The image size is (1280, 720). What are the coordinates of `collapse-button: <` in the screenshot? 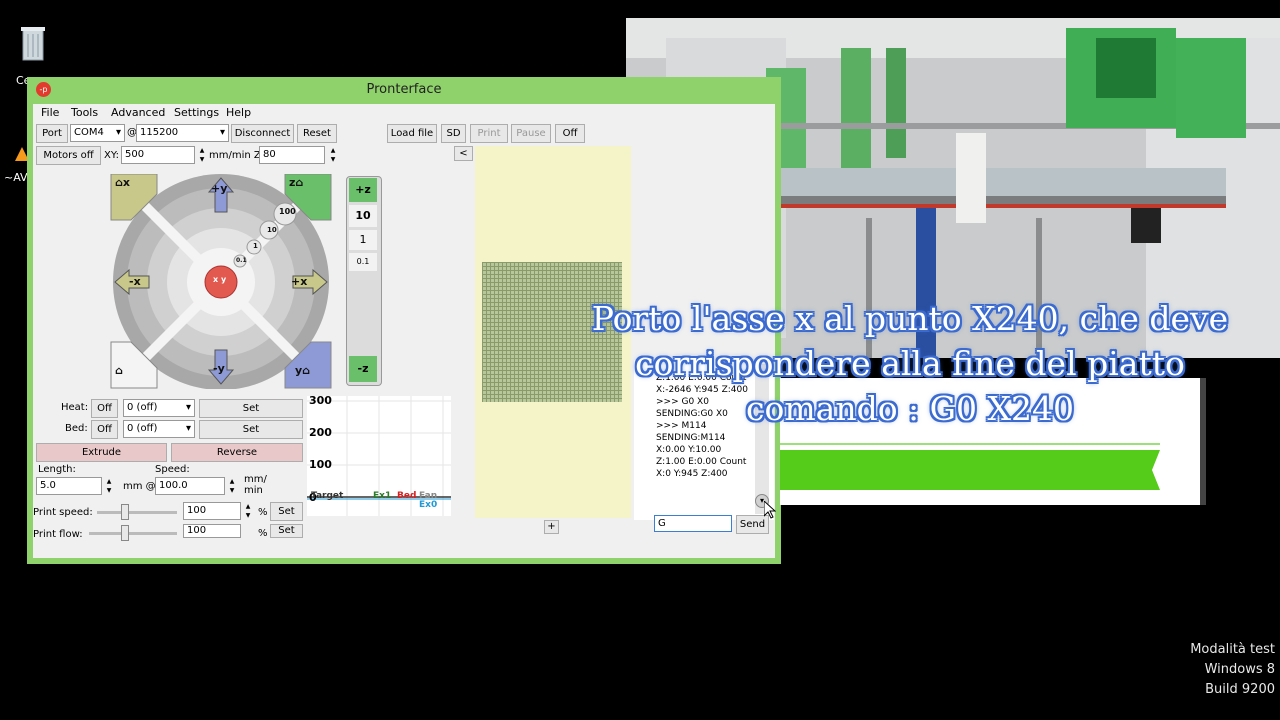 It's located at (463, 153).